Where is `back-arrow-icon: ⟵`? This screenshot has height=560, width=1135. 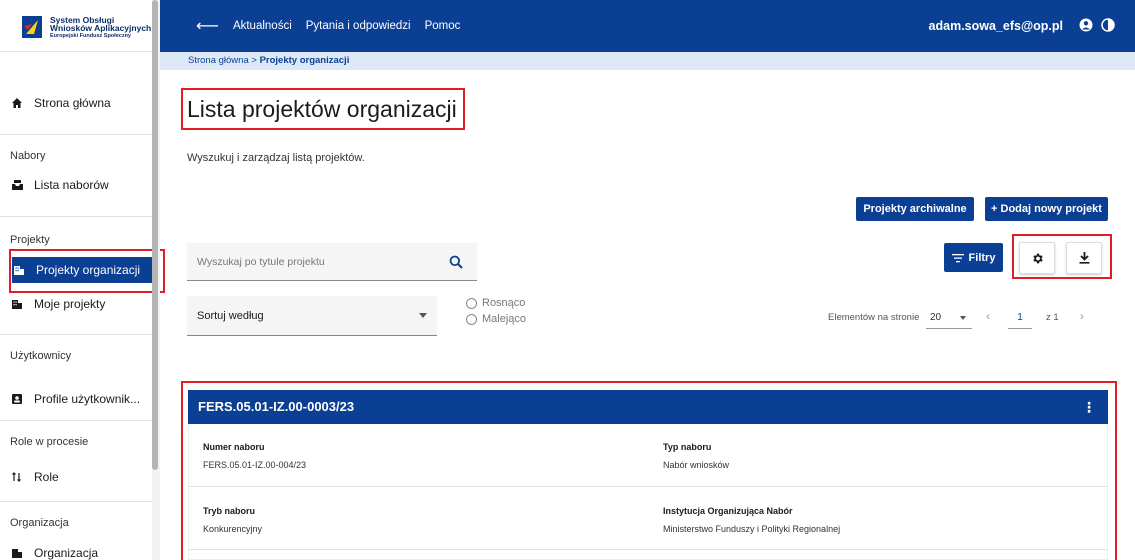 back-arrow-icon: ⟵ is located at coordinates (207, 26).